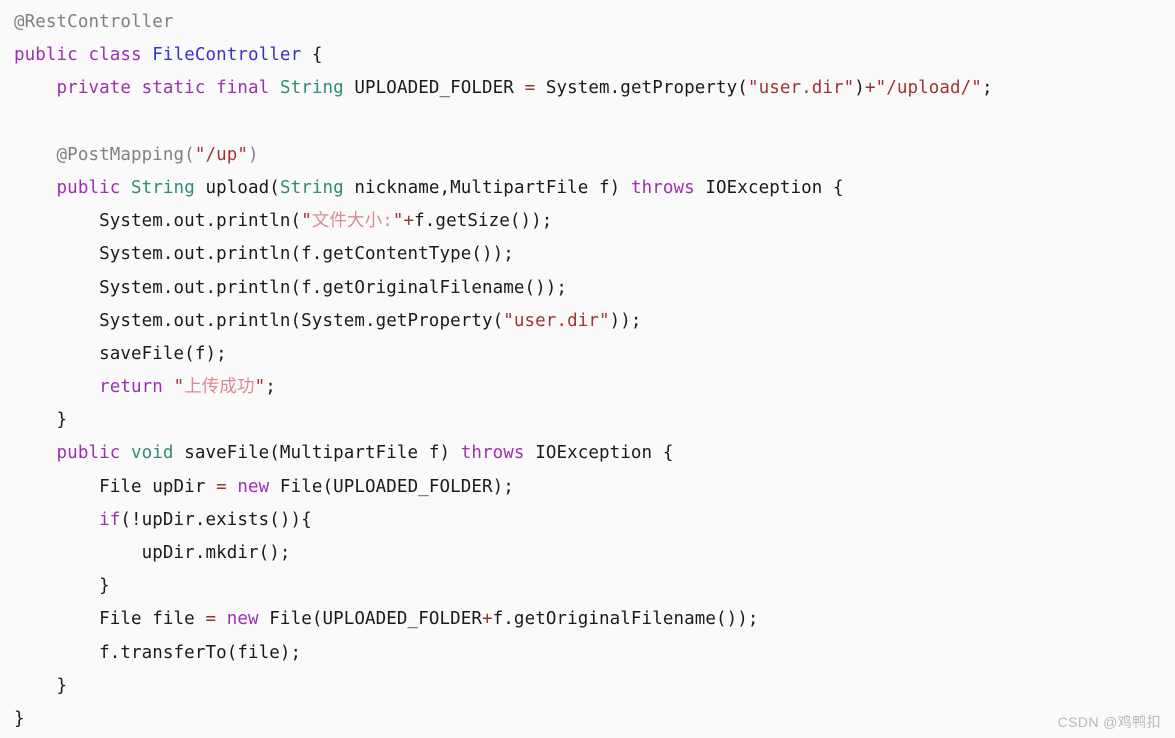  I want to click on code-token: f.getSize());, so click(483, 221).